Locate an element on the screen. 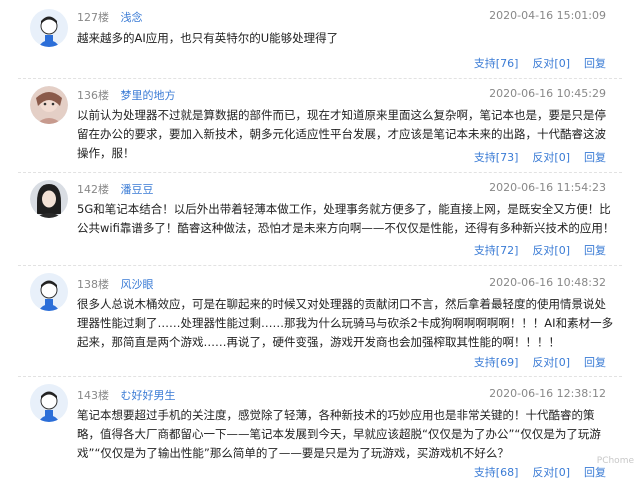 This screenshot has width=640, height=484. username-link: 梦里的地方 is located at coordinates (148, 95).